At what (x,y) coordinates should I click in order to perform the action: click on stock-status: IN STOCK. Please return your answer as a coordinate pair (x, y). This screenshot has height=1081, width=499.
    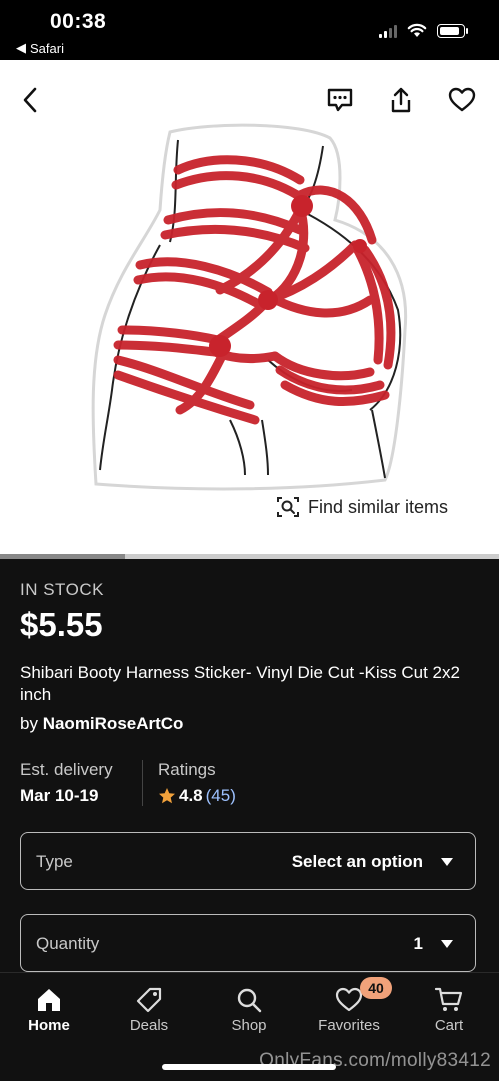
    Looking at the image, I should click on (62, 589).